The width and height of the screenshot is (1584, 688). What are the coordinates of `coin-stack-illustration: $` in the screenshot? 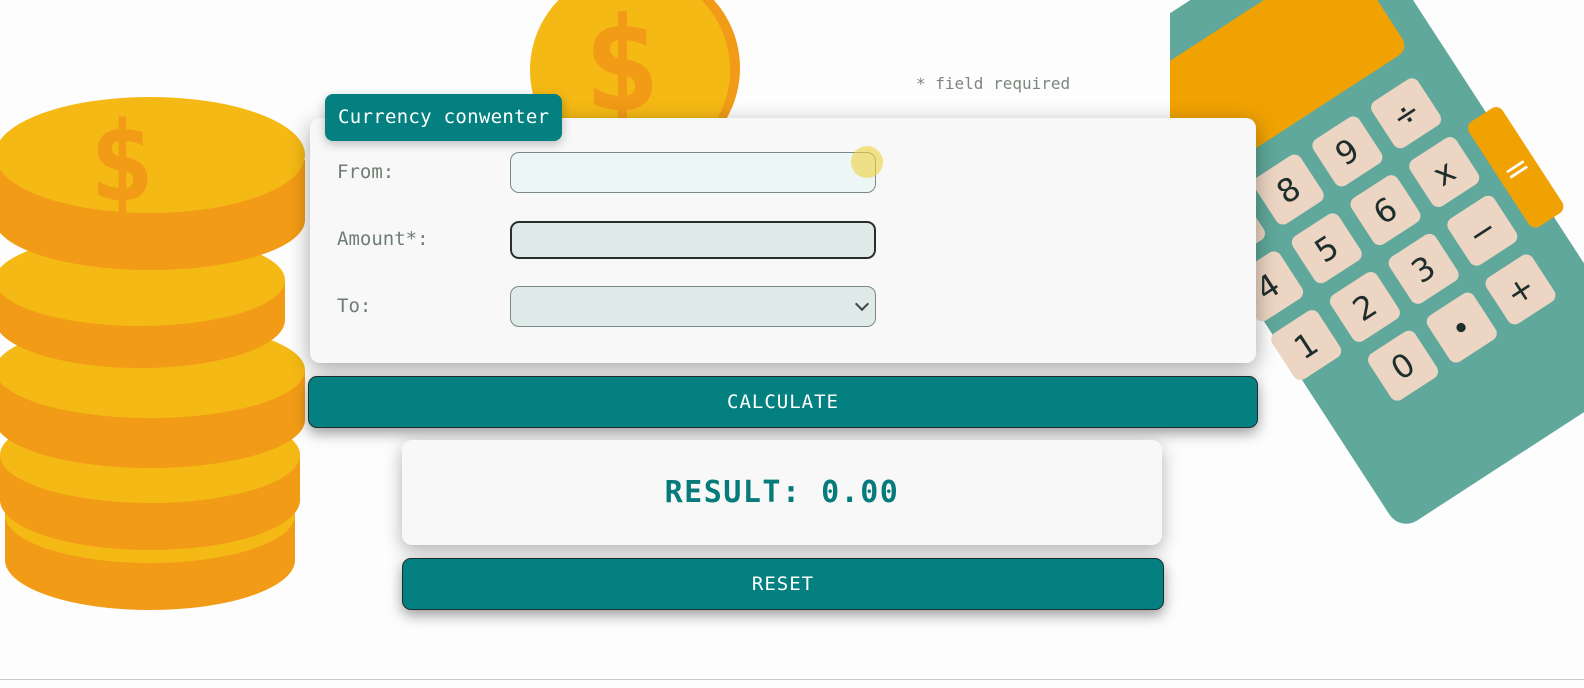 It's located at (152, 353).